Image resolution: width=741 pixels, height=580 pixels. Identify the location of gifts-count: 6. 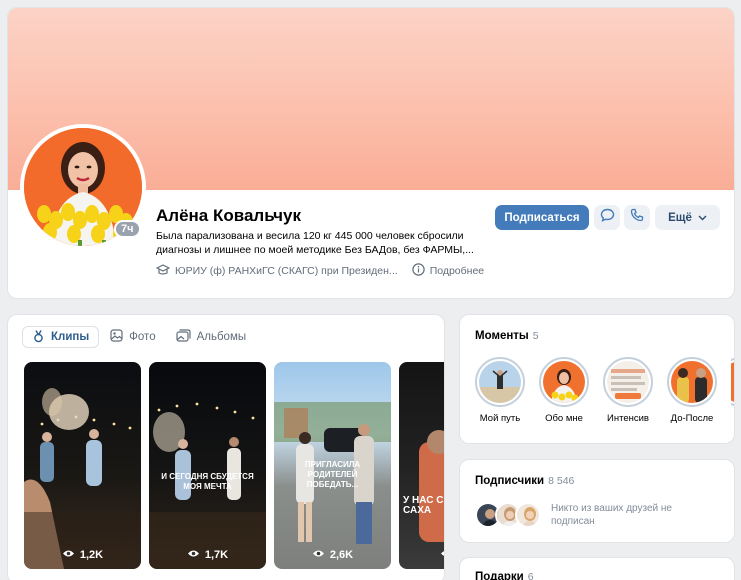
(530, 575).